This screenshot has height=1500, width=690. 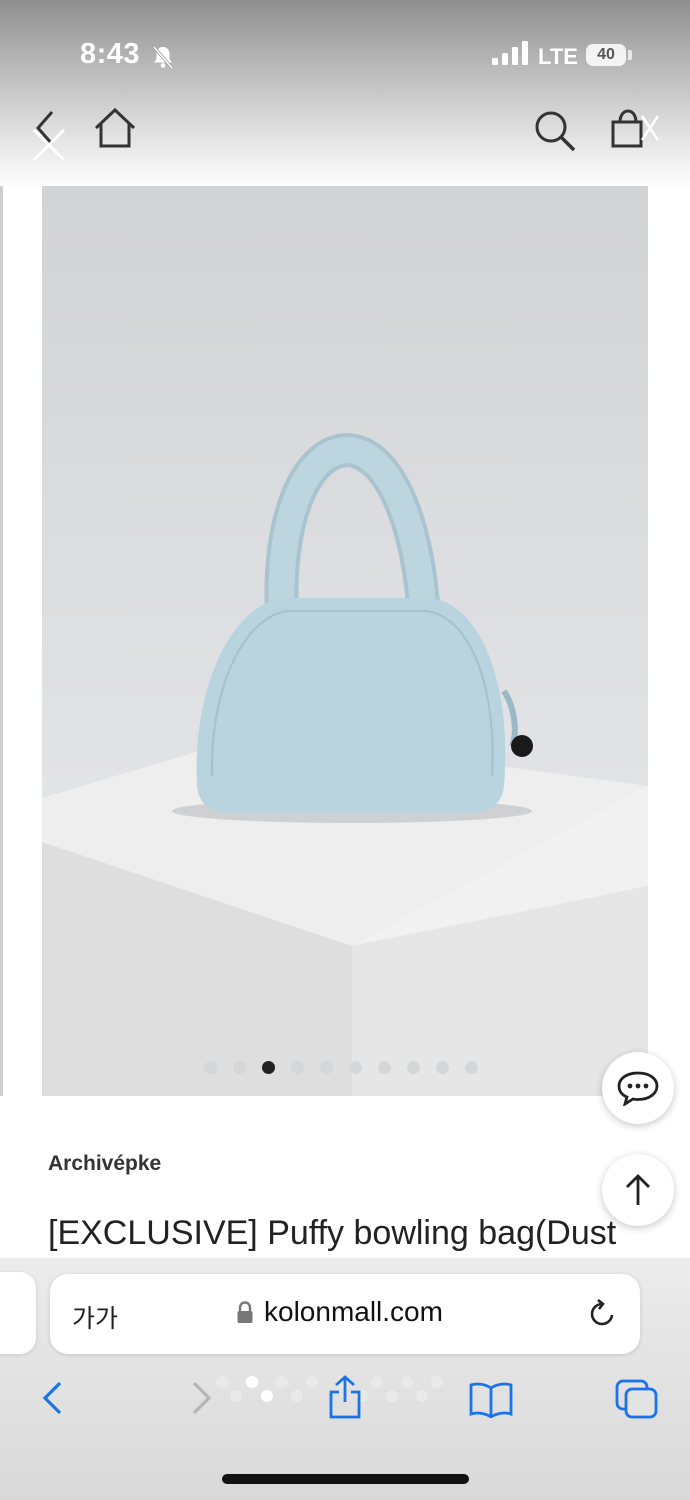 I want to click on bell-off-icon, so click(x=163, y=57).